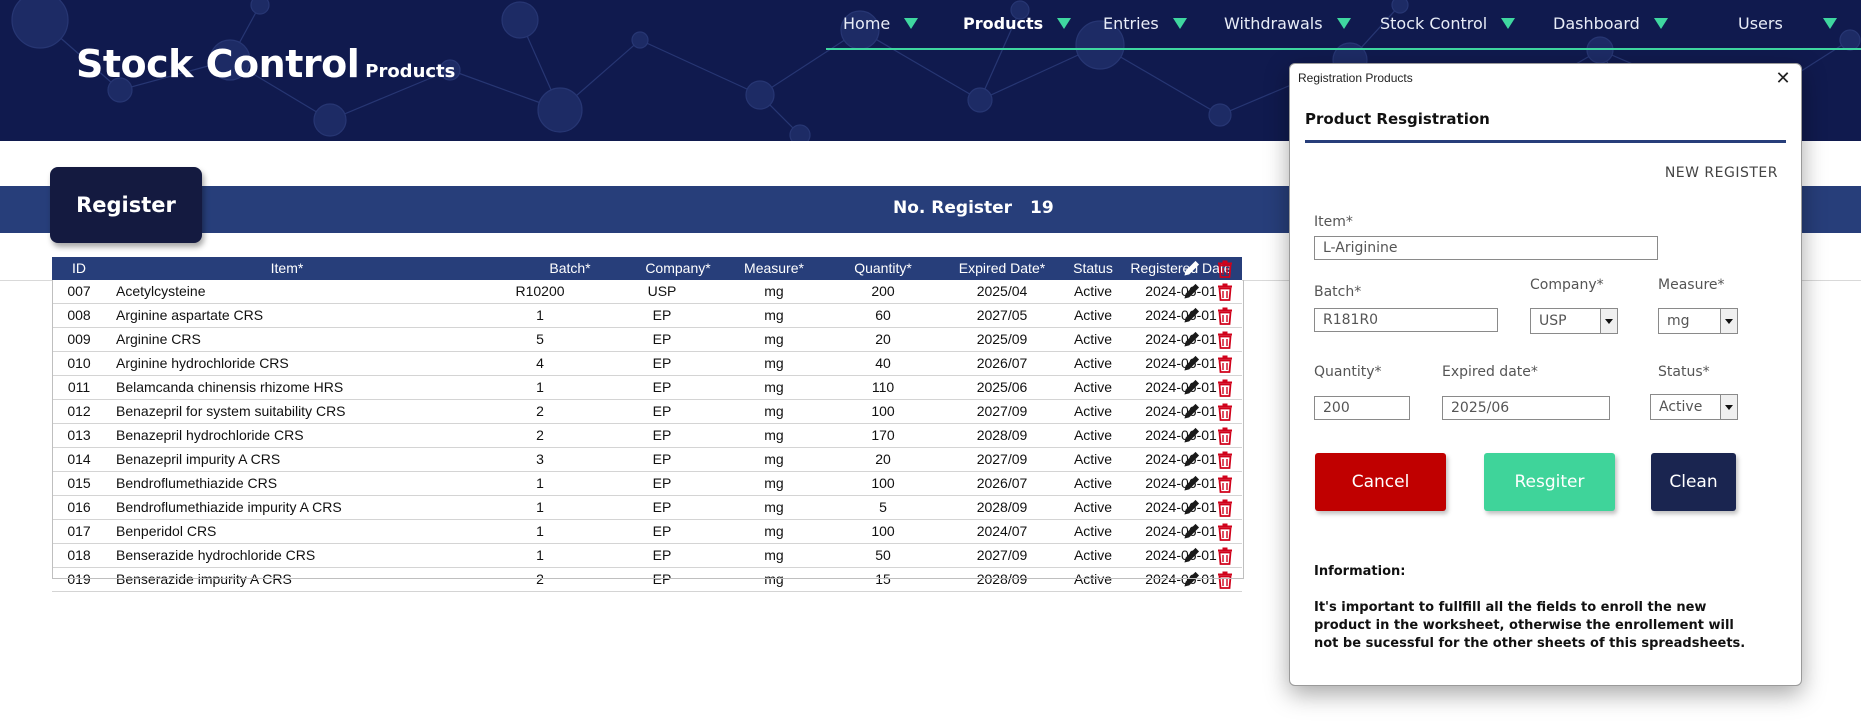  Describe the element at coordinates (218, 64) in the screenshot. I see `app-title-text: Stock Control` at that location.